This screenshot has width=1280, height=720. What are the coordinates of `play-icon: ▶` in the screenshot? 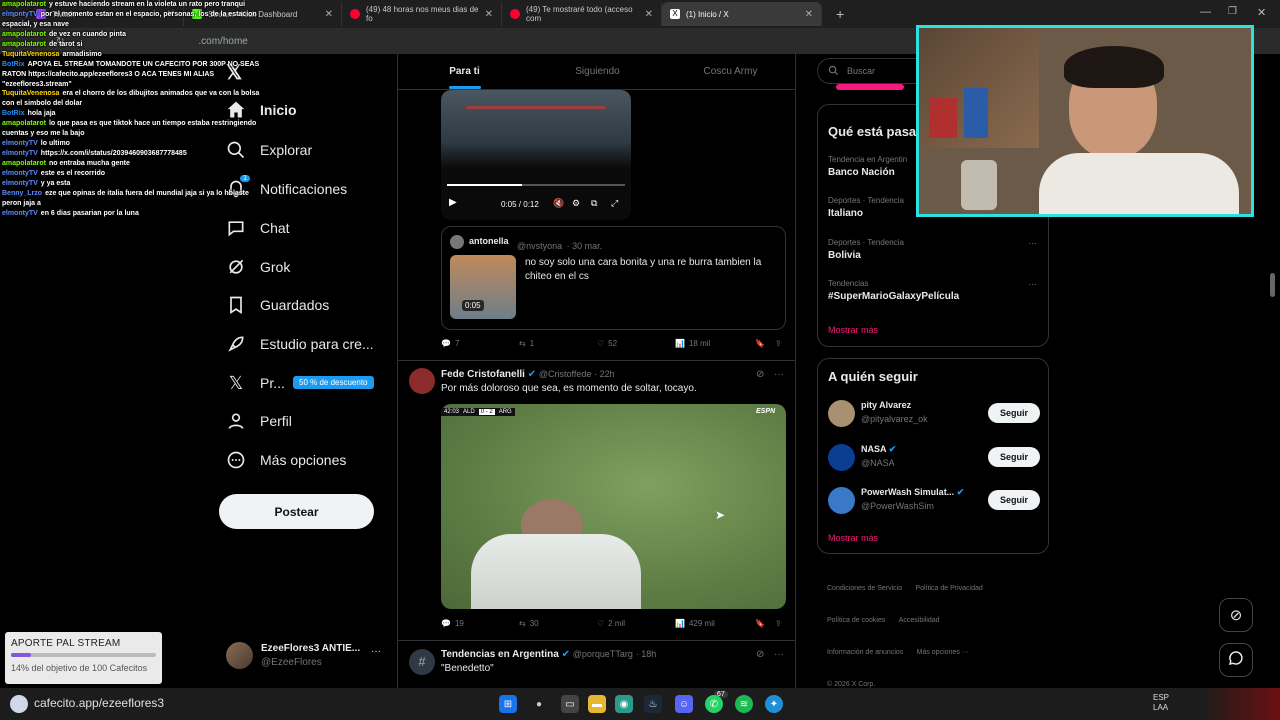 It's located at (453, 202).